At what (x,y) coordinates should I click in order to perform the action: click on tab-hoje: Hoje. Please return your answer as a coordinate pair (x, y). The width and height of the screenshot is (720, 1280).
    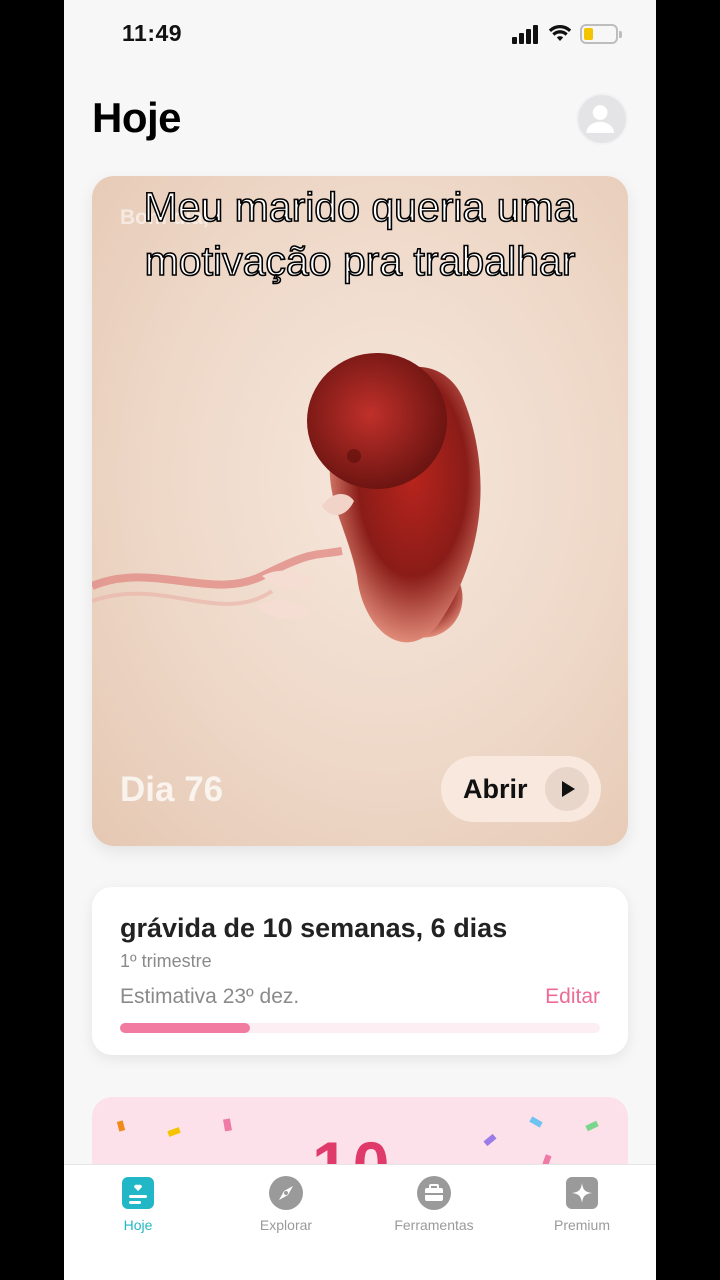
    Looking at the image, I should click on (138, 1204).